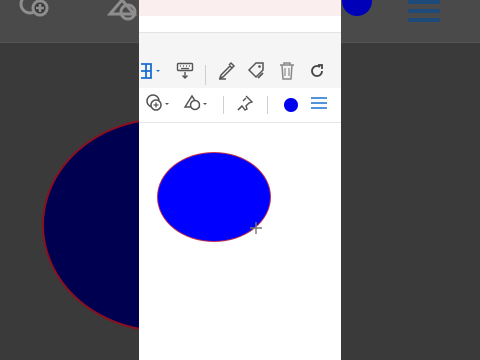 This screenshot has width=480, height=360. I want to click on line-style-button, so click(319, 105).